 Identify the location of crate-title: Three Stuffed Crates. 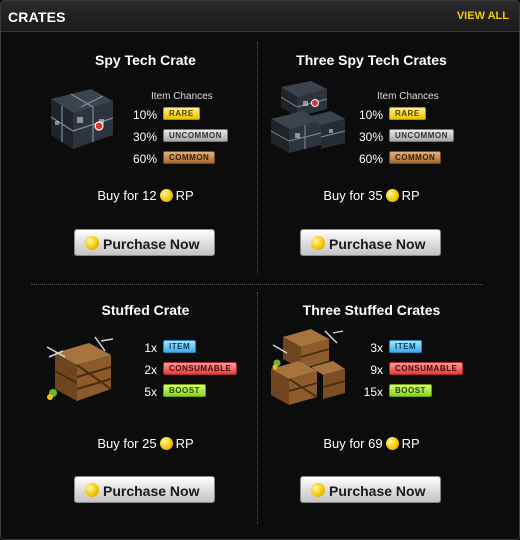
(371, 310).